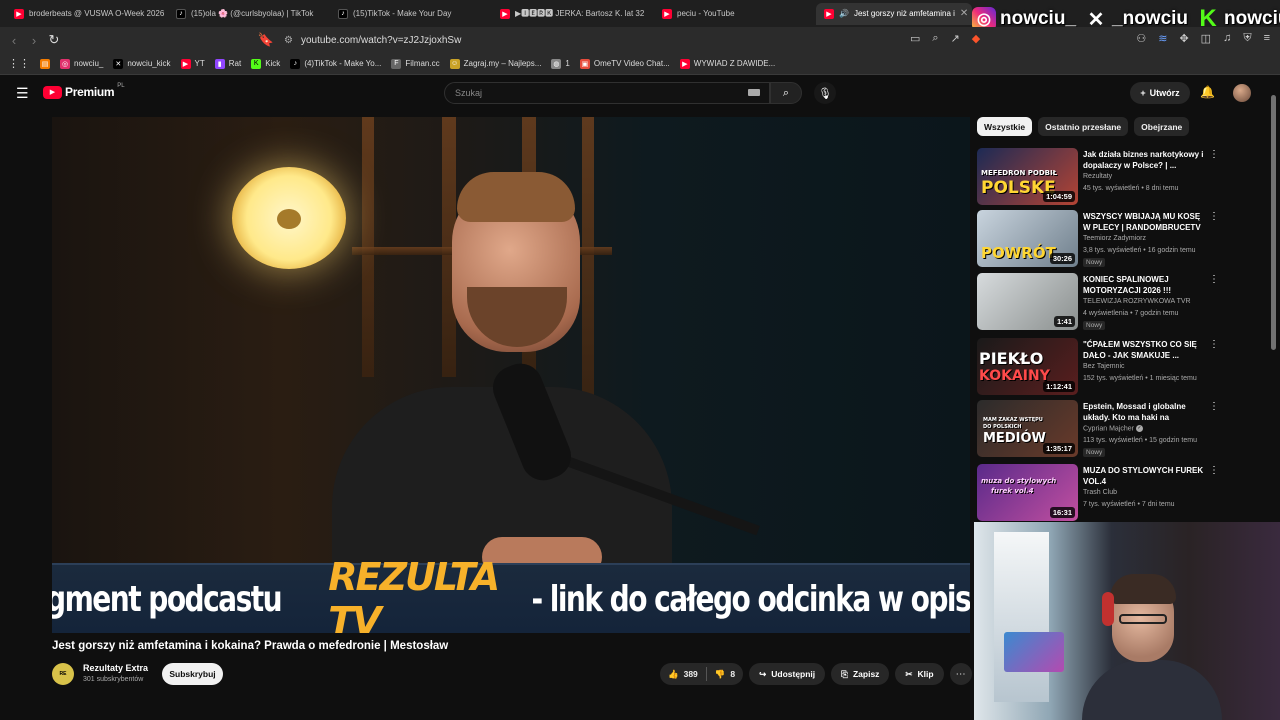  I want to click on bookmark-icon: 🔖, so click(266, 40).